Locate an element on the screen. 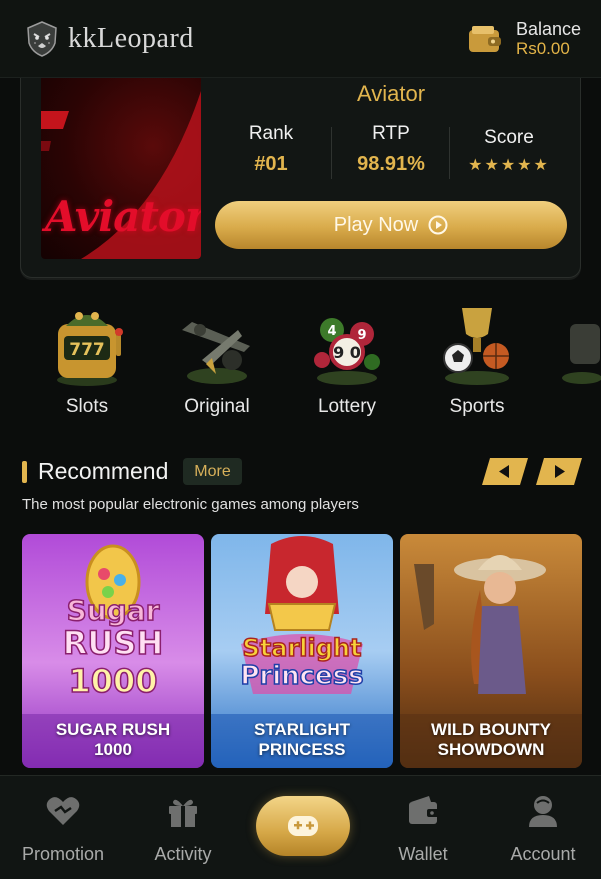 The width and height of the screenshot is (601, 879). svg-text: RUSH is located at coordinates (113, 643).